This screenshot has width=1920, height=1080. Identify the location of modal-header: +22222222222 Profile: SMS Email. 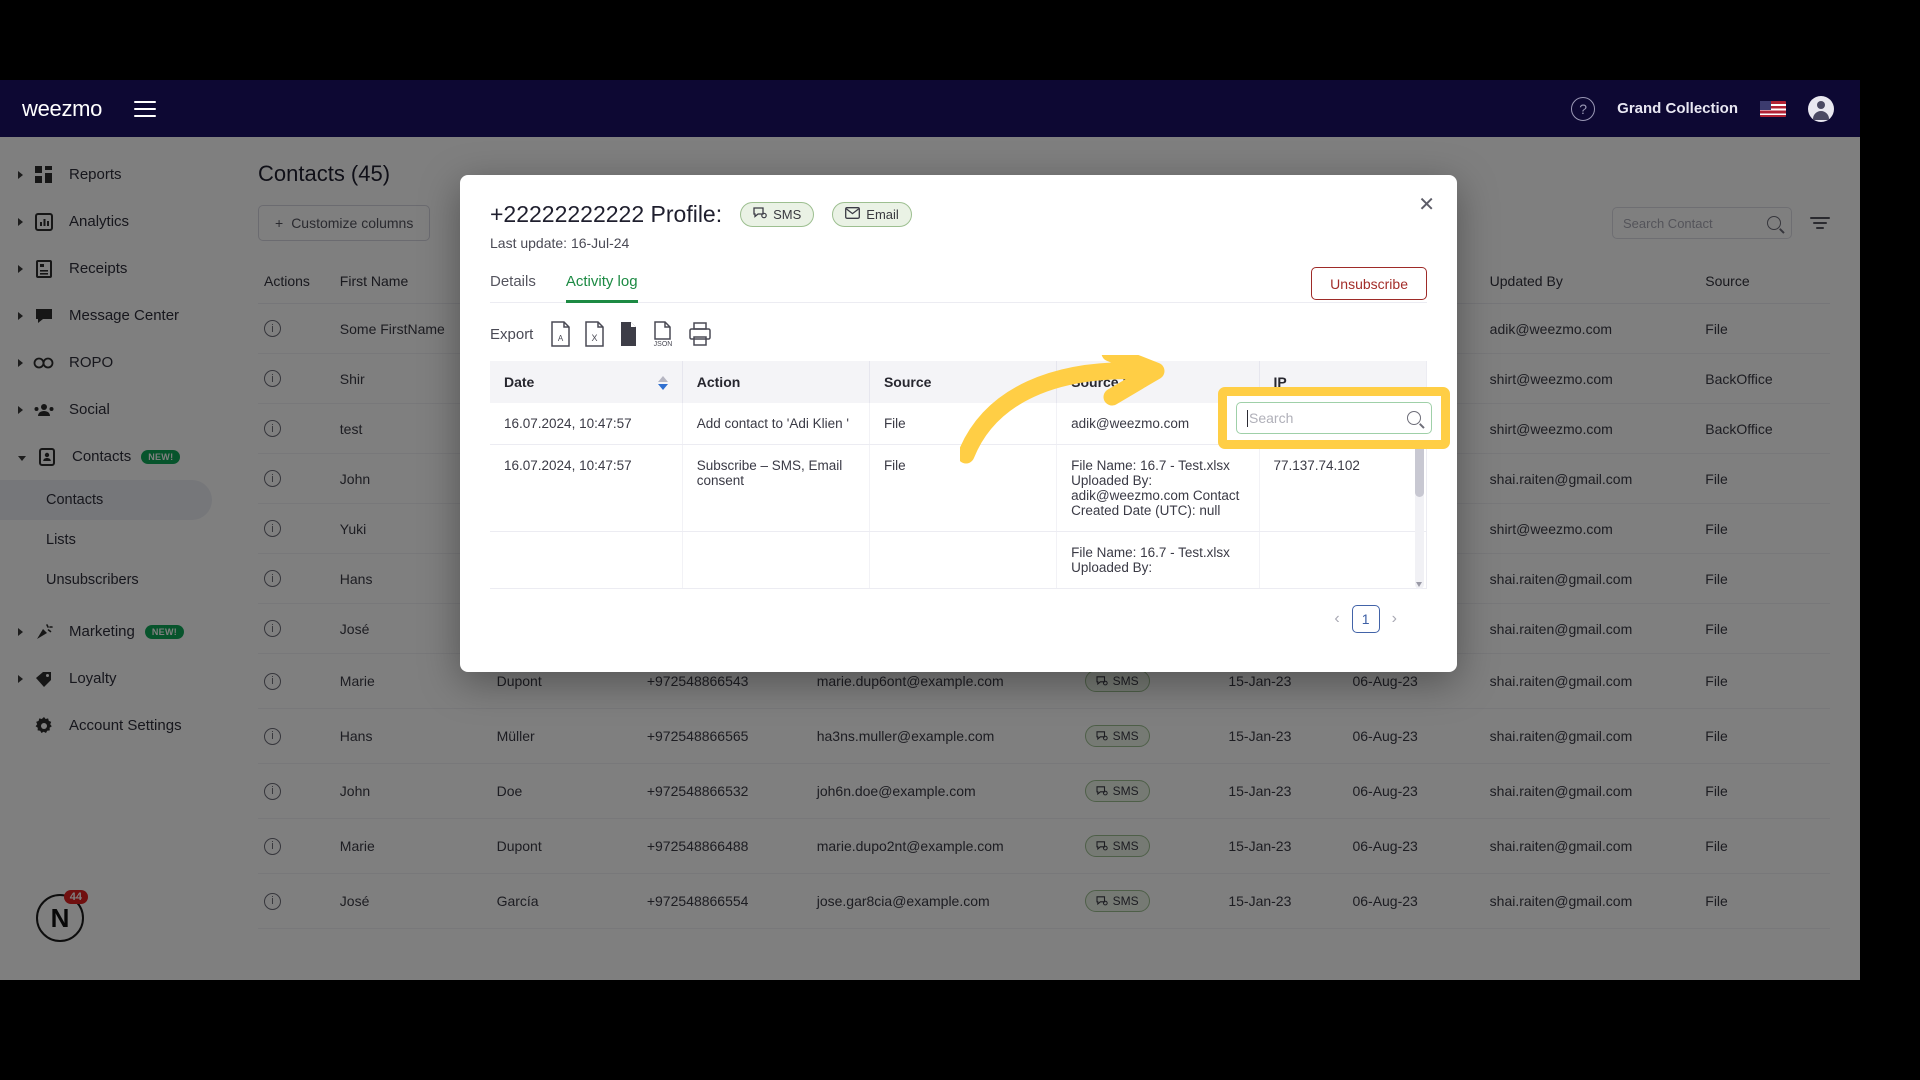
(958, 214).